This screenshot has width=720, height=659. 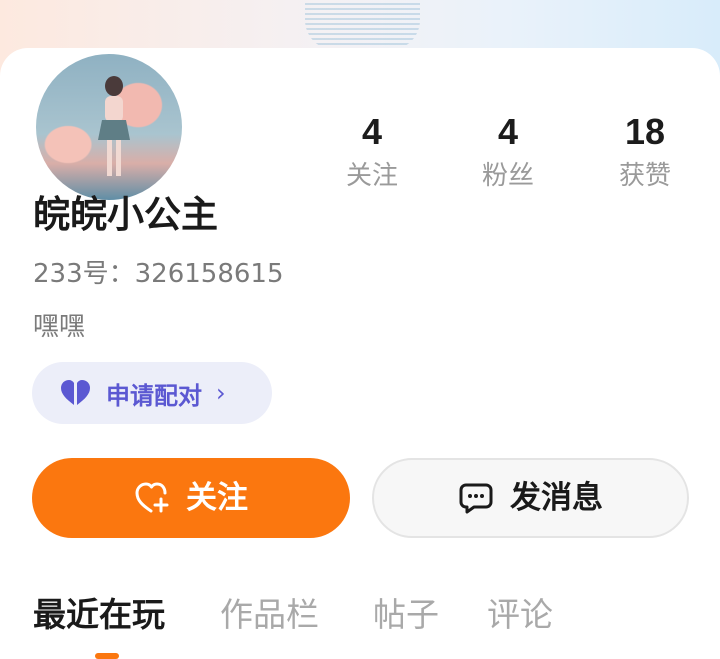 I want to click on heart-pair-icon, so click(x=75, y=392).